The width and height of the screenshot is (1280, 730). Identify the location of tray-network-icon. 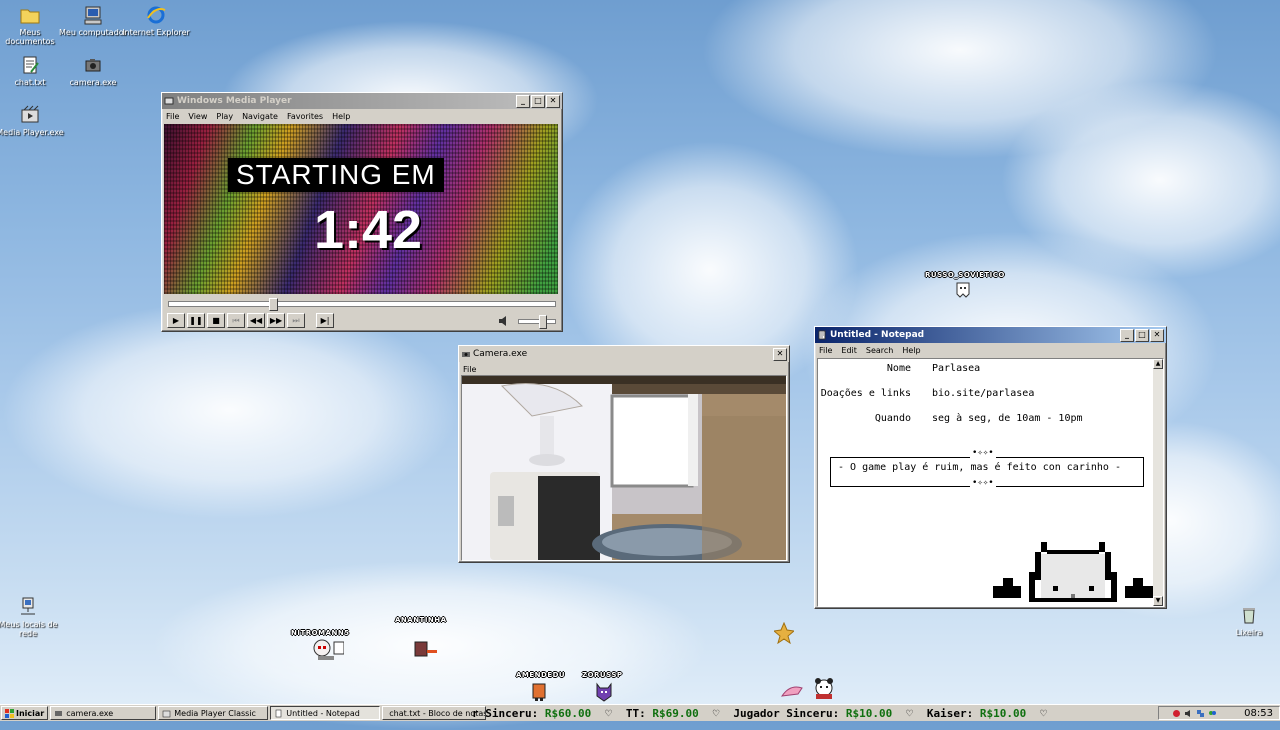
(1200, 713).